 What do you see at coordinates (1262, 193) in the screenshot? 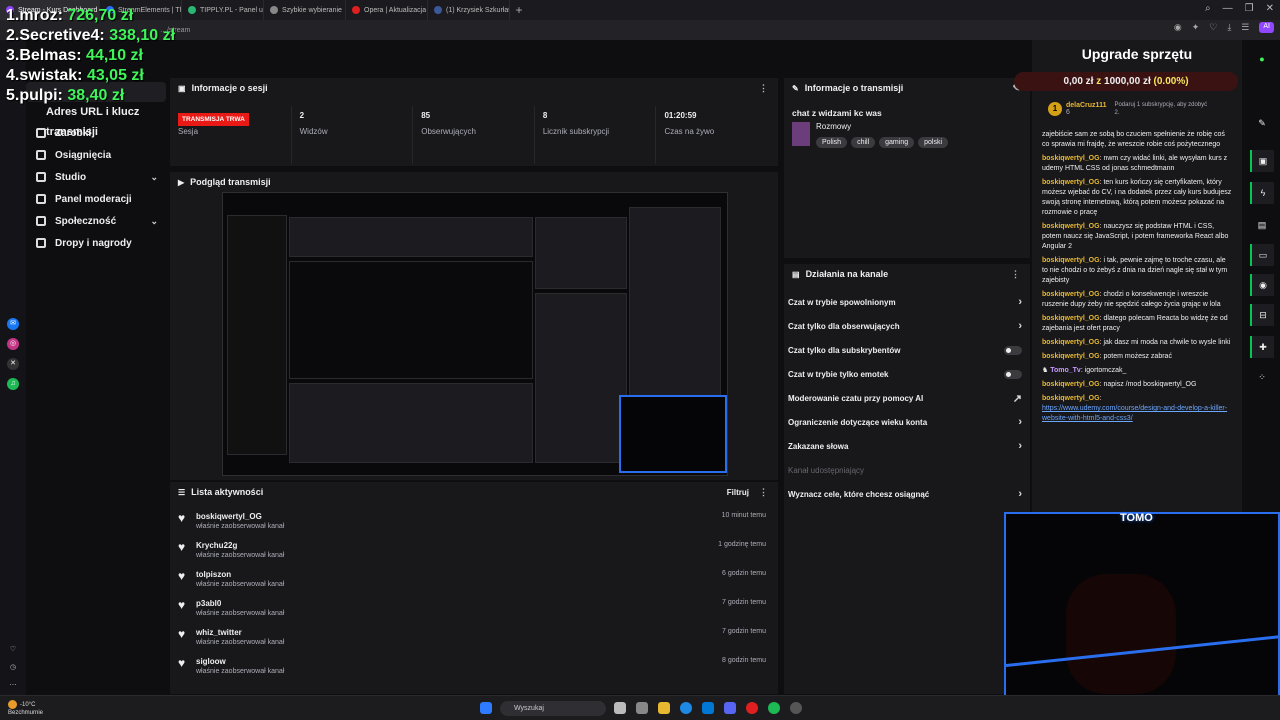
I see `lightning-icon: ϟ` at bounding box center [1262, 193].